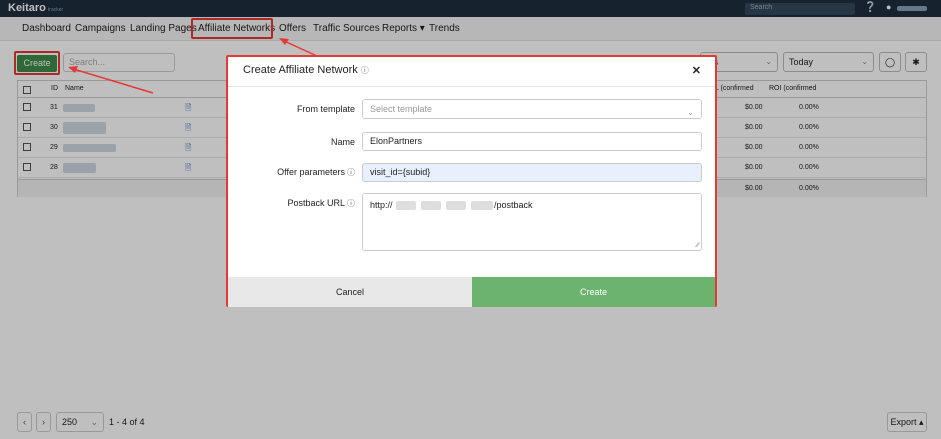 The width and height of the screenshot is (941, 439). Describe the element at coordinates (532, 141) in the screenshot. I see `name-field: ElonPartners` at that location.